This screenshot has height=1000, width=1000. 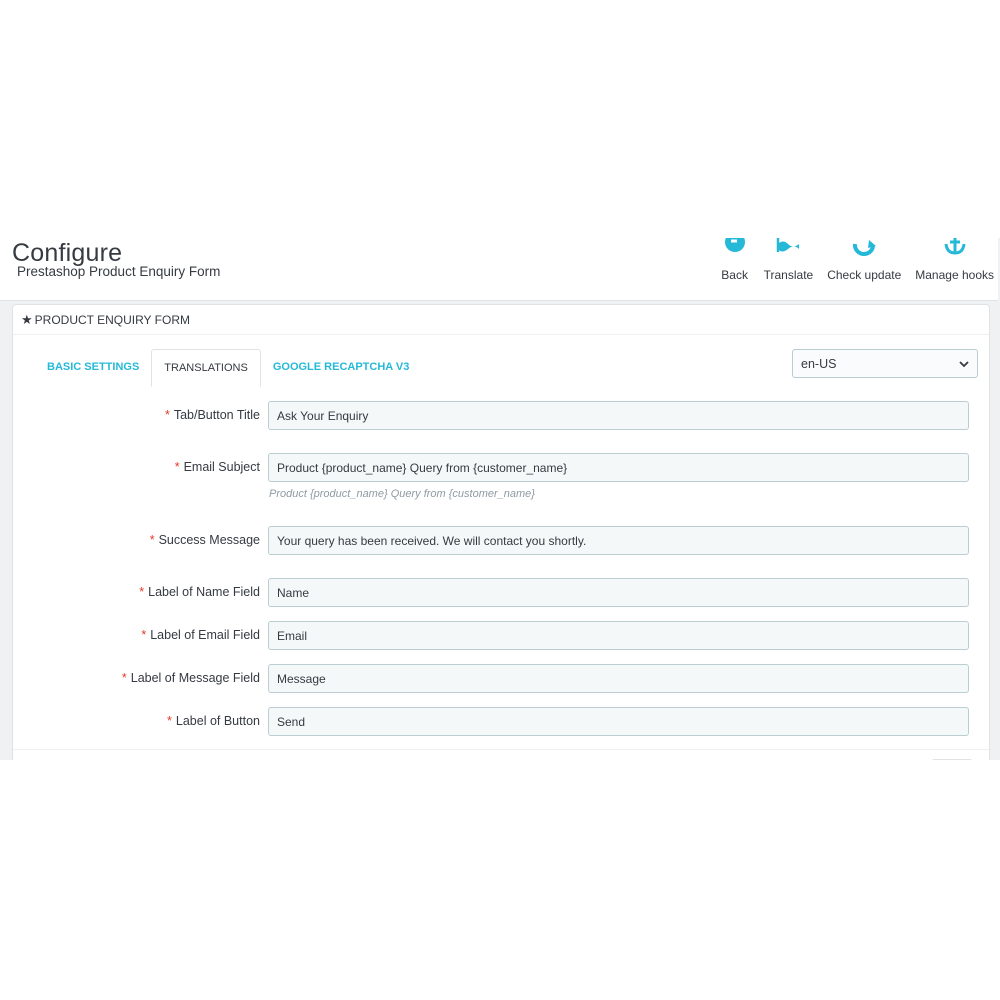 I want to click on manage-hooks-label: Manage hooks, so click(x=954, y=275).